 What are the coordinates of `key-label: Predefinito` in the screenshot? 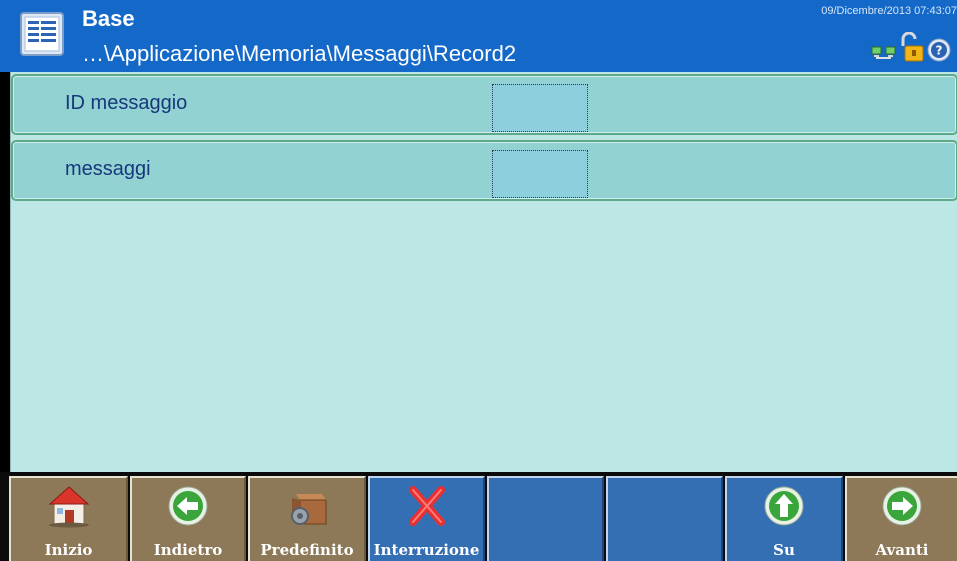 It's located at (307, 550).